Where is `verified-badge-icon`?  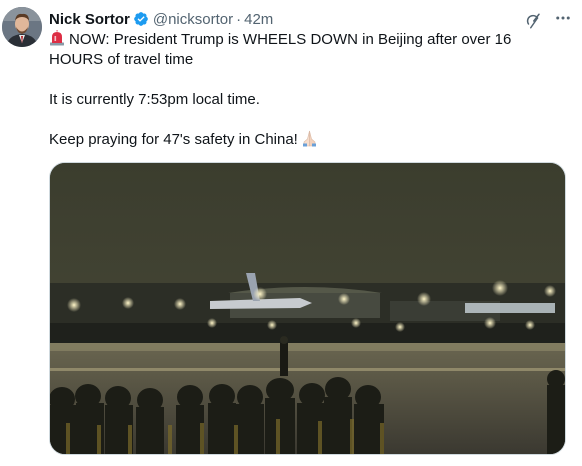 verified-badge-icon is located at coordinates (141, 19).